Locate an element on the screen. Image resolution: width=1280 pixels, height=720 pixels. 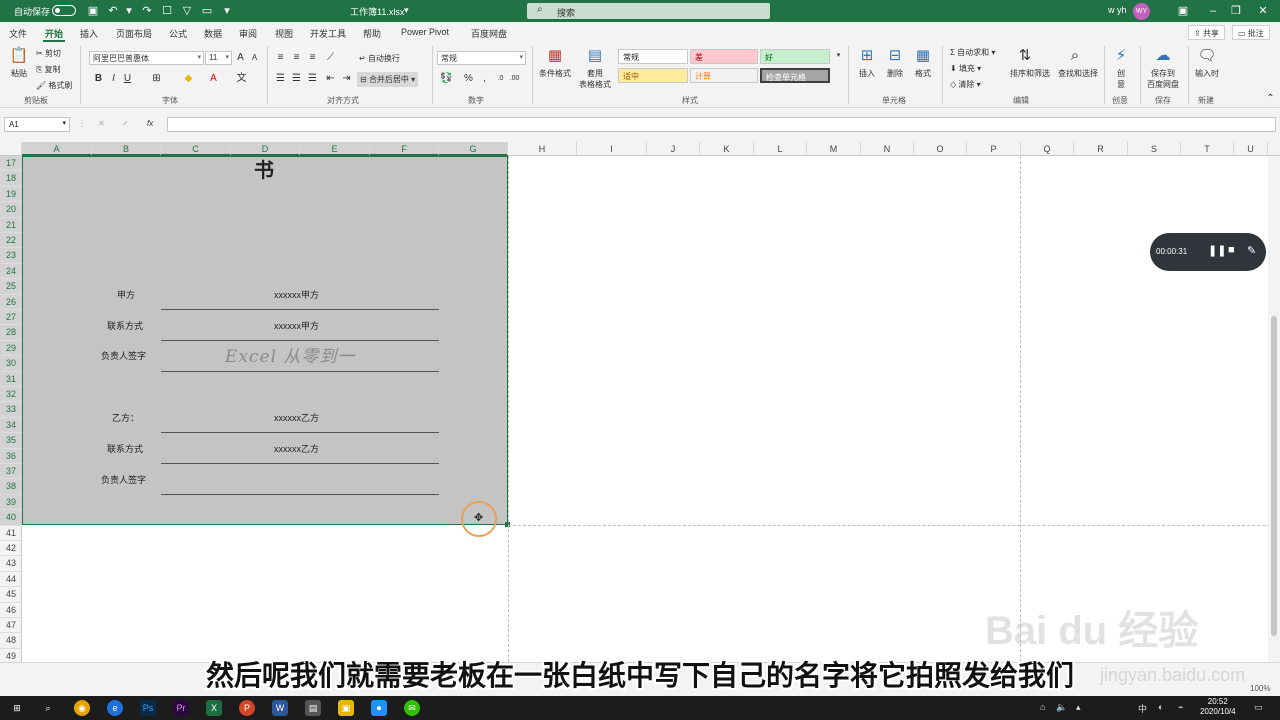
tab-home: 开始 is located at coordinates (54, 34).